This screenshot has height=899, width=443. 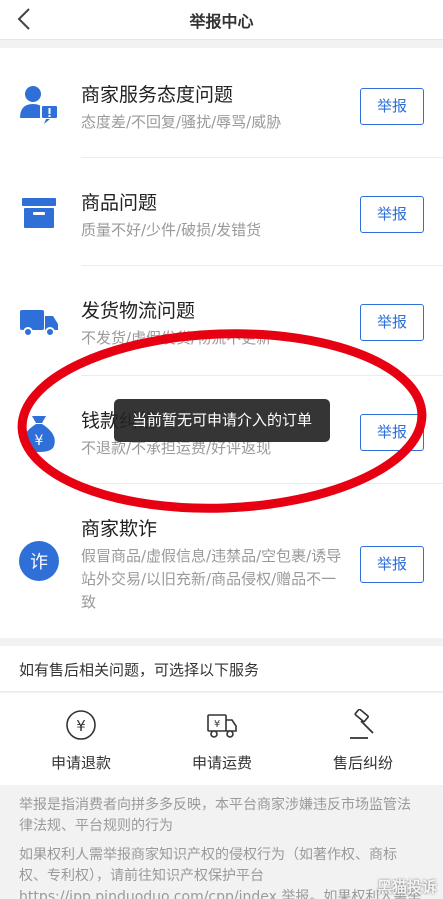 I want to click on report-item-product: 商品问题 质量不好/少件/破损/发错货 举报, so click(x=221, y=212).